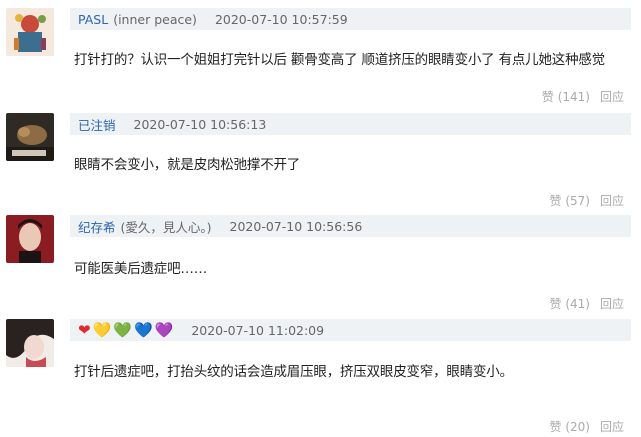  I want to click on comment-actions: 赞 (20) 回应, so click(587, 426).